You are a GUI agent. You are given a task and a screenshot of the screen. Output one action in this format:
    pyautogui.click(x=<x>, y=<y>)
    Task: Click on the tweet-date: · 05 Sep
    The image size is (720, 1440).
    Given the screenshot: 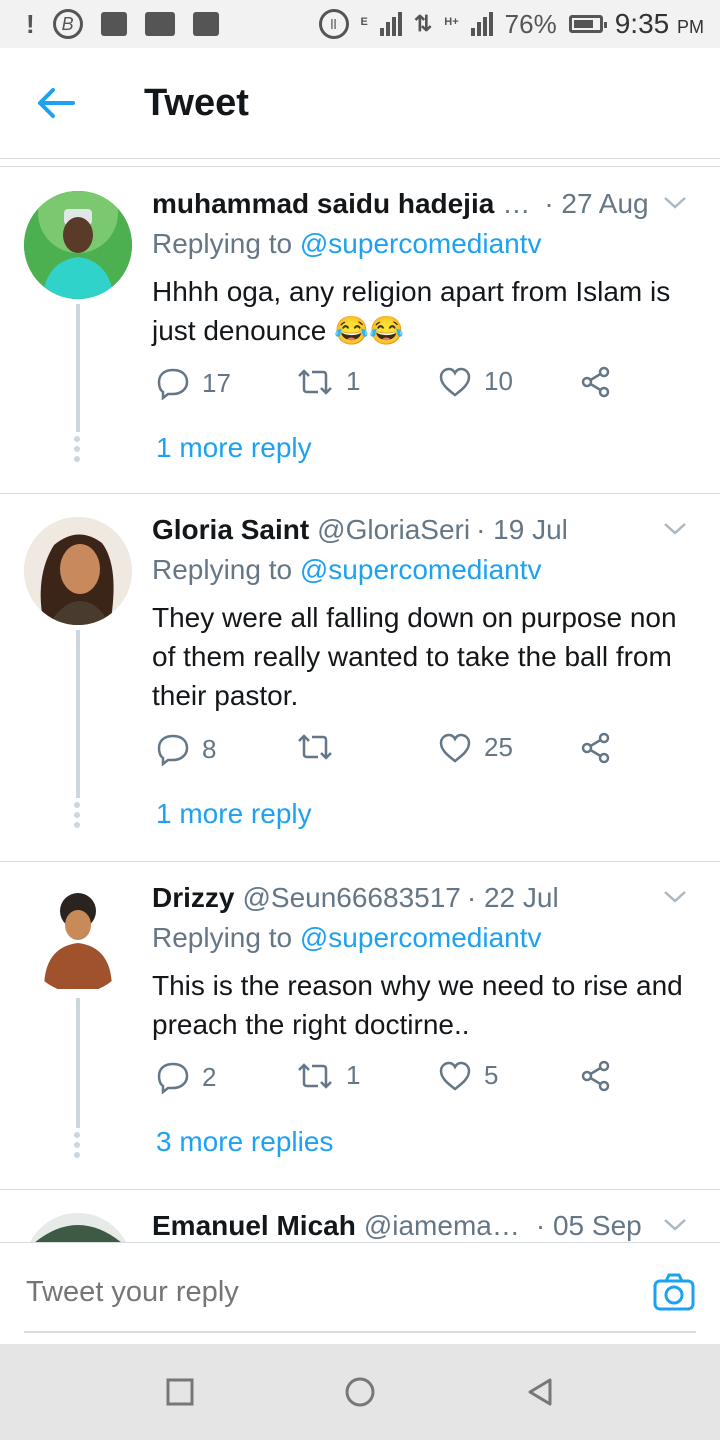 What is the action you would take?
    pyautogui.click(x=588, y=1225)
    